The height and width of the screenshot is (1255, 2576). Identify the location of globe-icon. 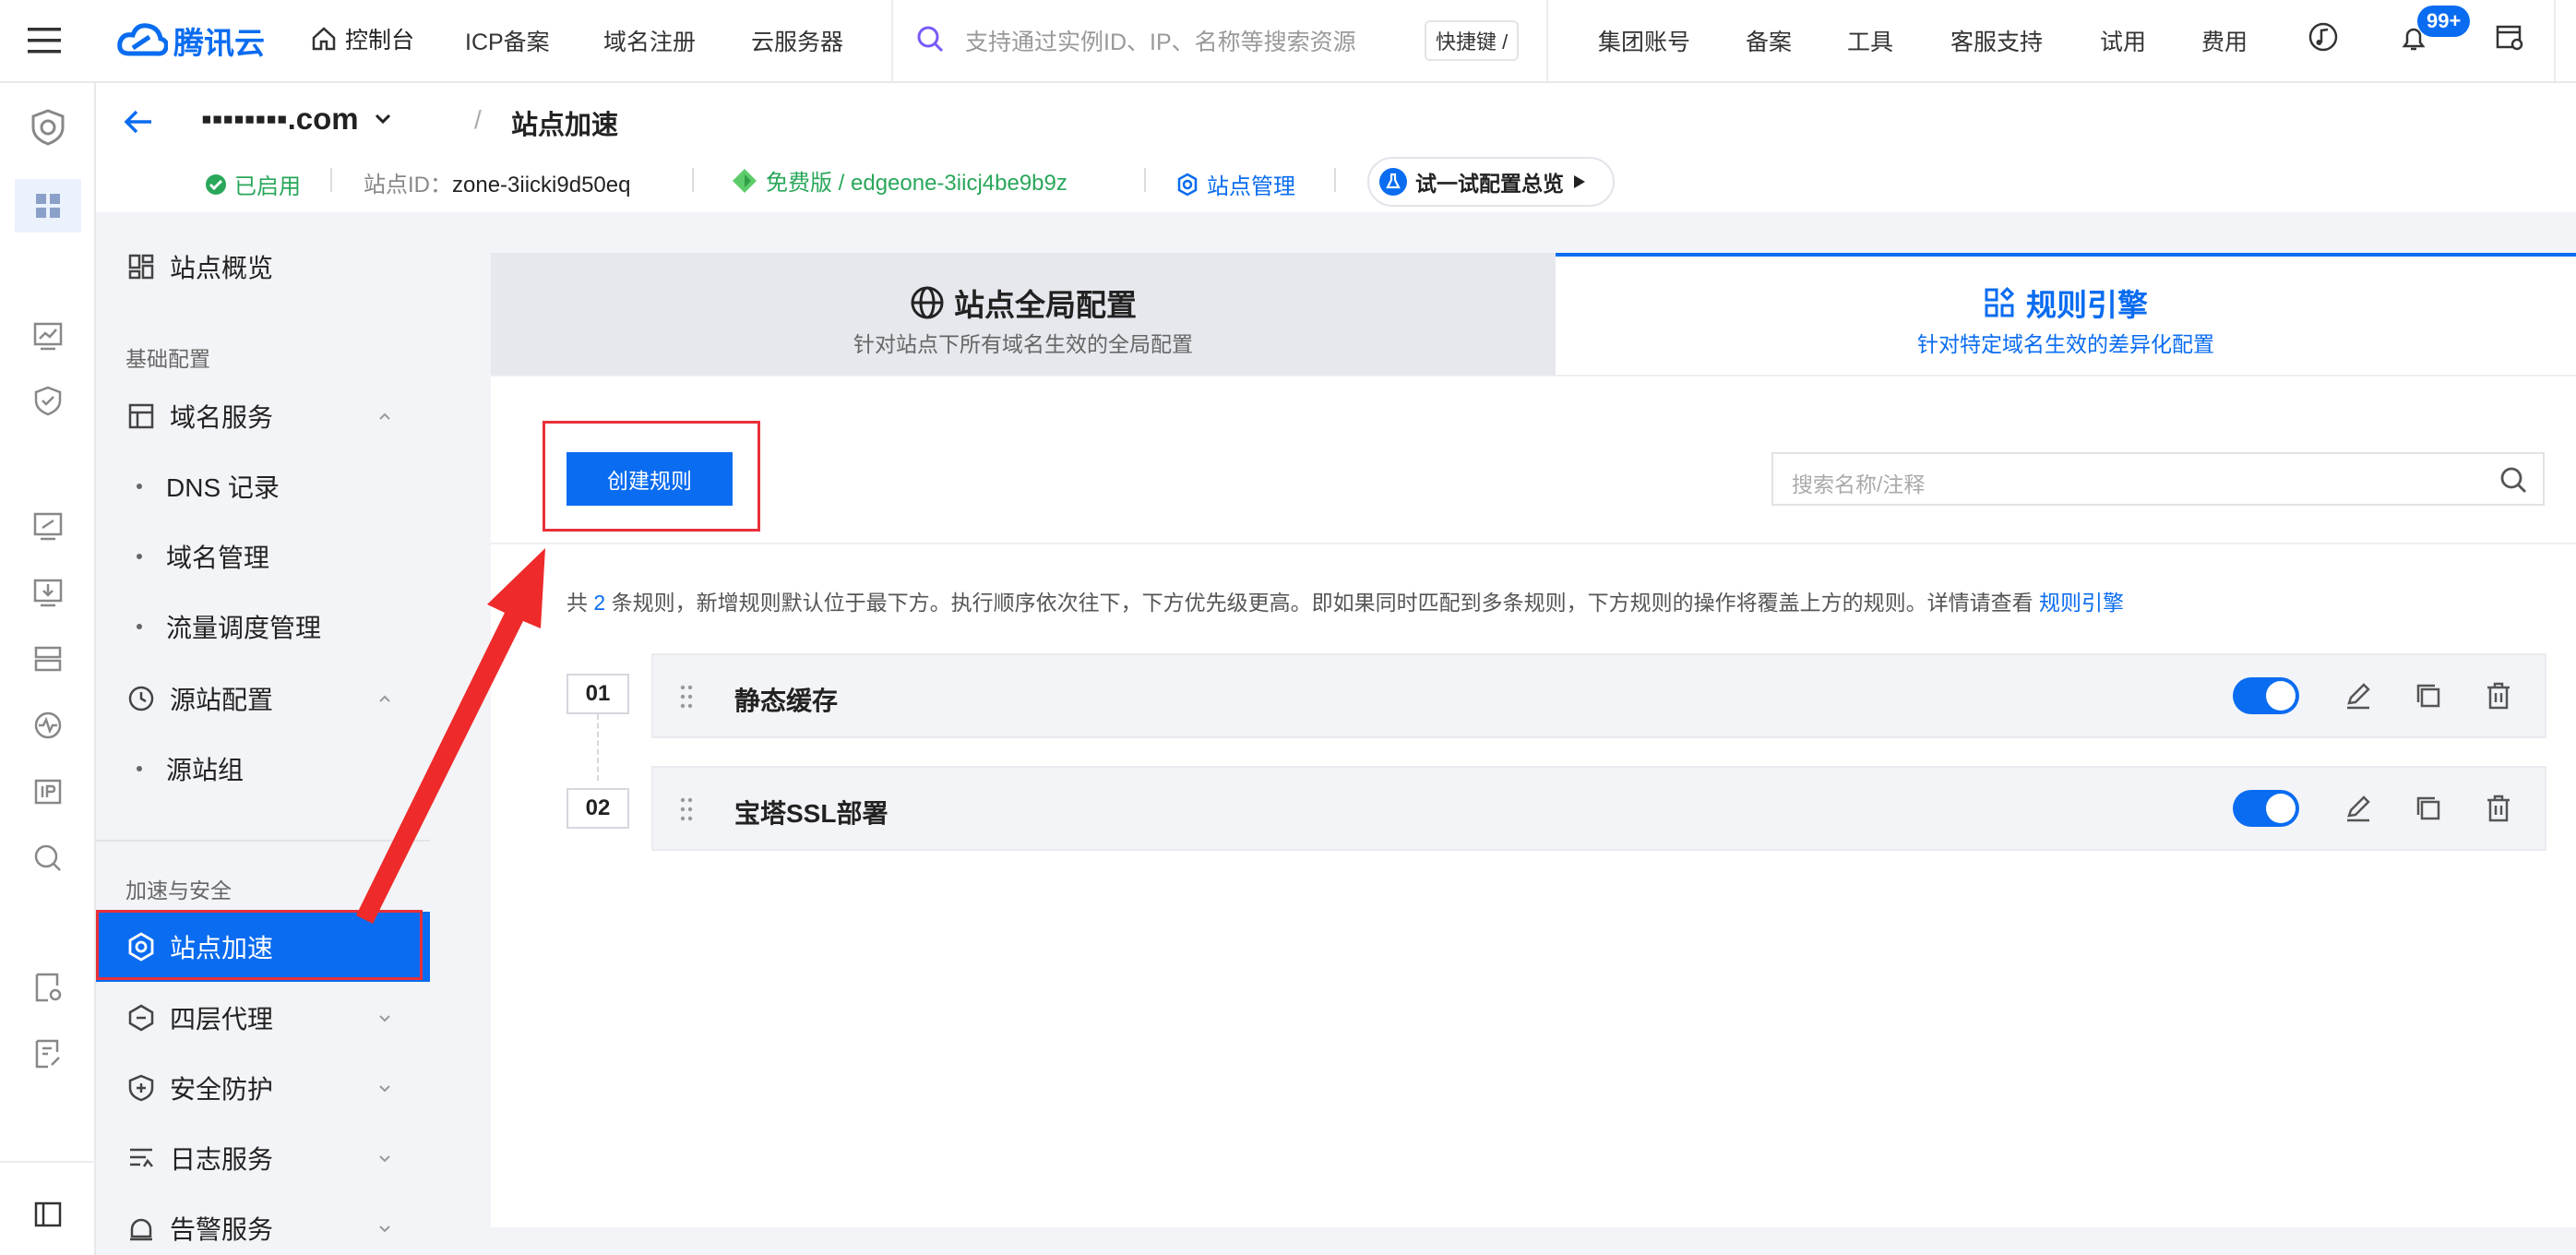
(927, 302).